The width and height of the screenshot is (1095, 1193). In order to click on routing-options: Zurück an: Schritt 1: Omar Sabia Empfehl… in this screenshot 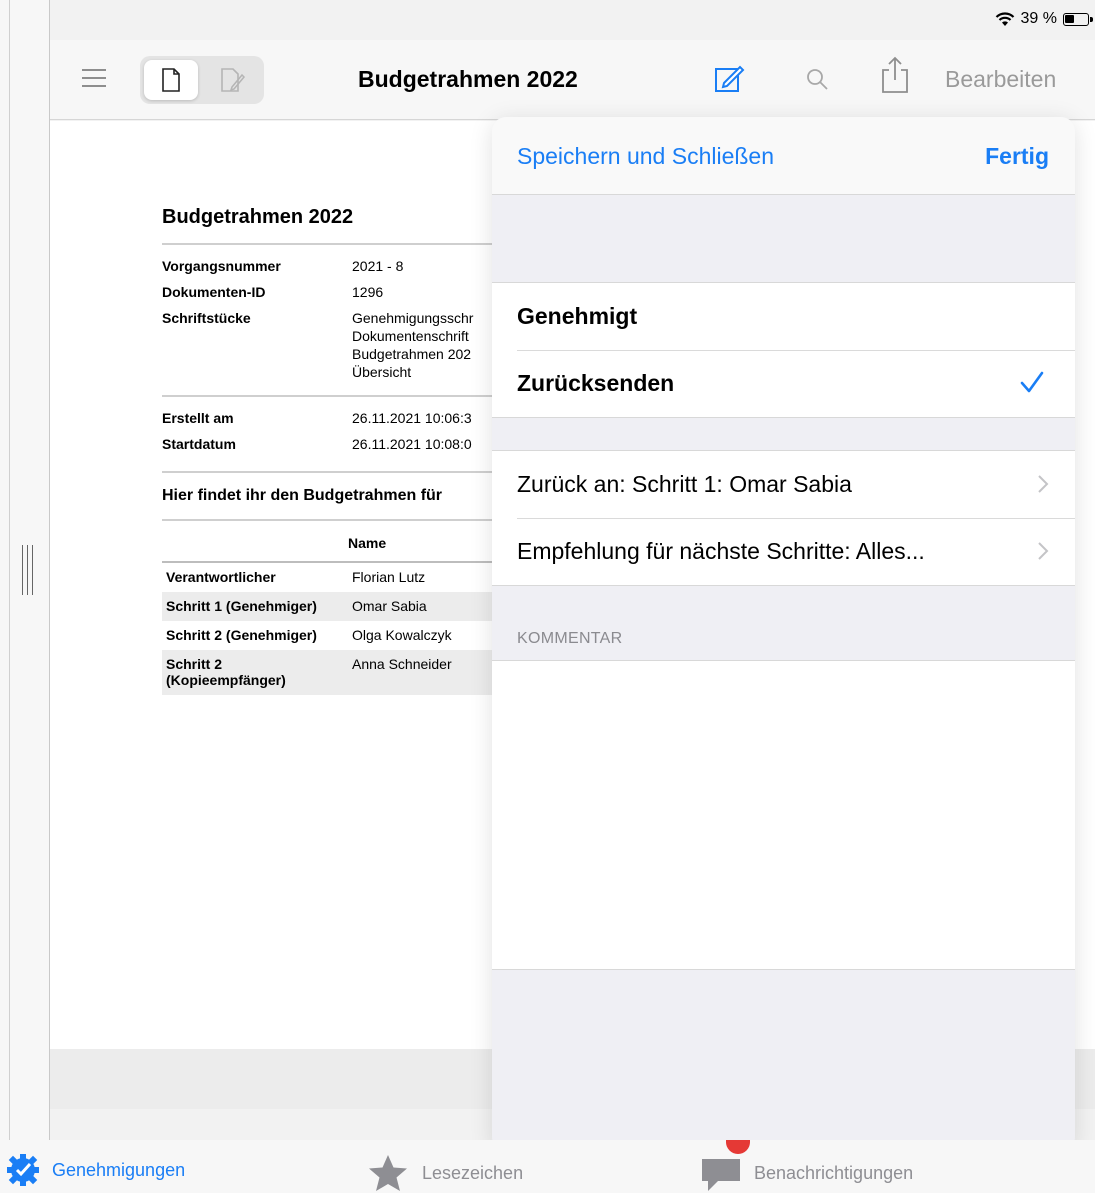, I will do `click(783, 518)`.